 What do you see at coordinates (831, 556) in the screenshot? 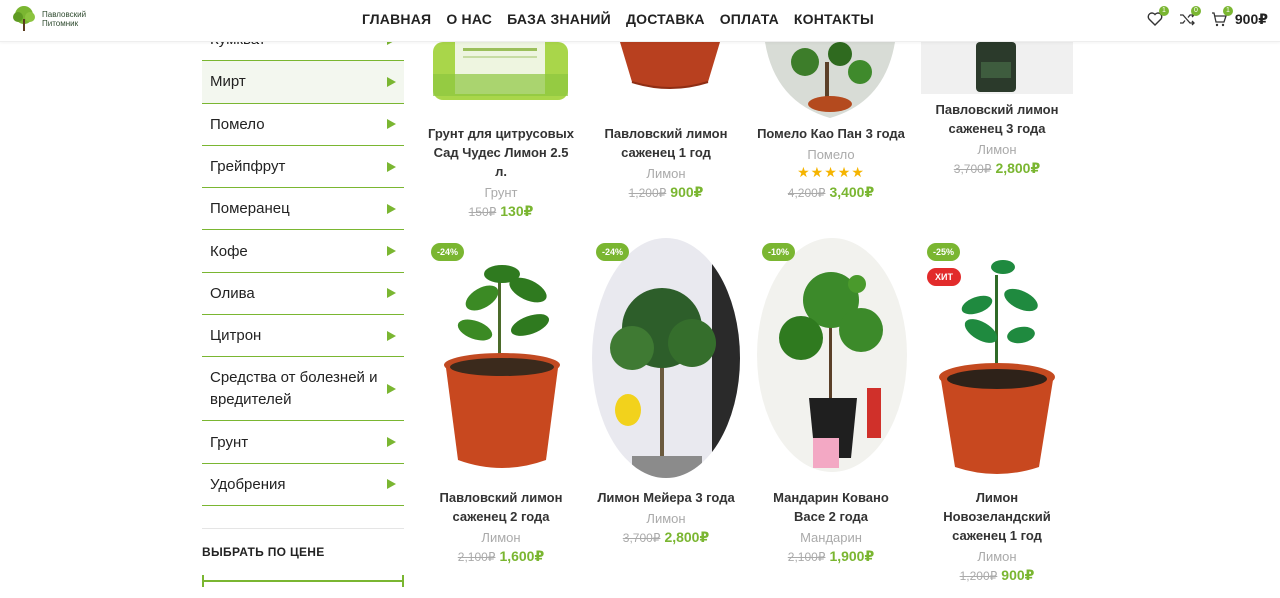
I see `product-price: 2,100₽ 1,900₽` at bounding box center [831, 556].